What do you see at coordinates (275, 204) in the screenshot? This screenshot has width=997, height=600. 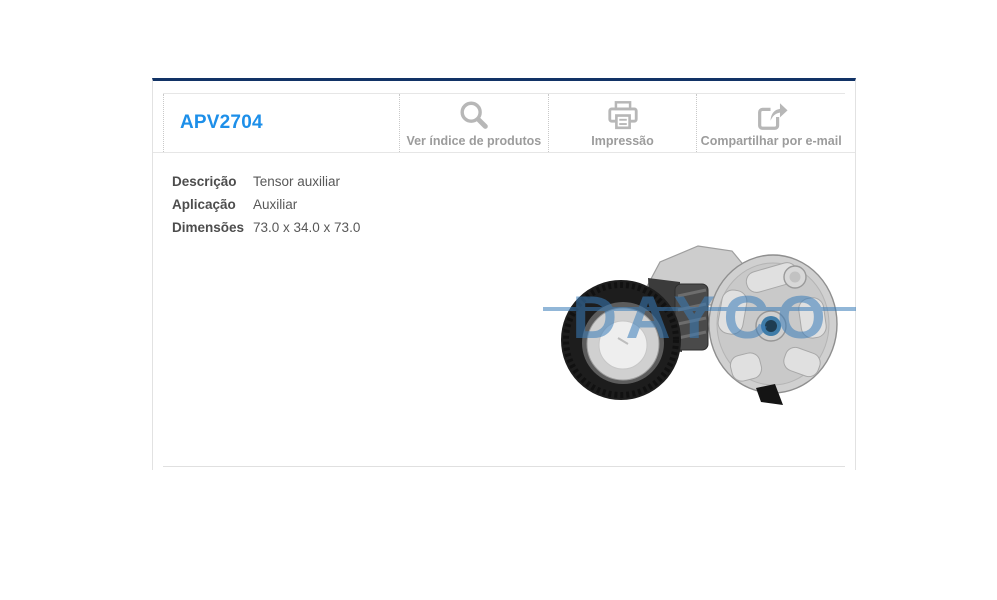 I see `attribute-value: Auxiliar` at bounding box center [275, 204].